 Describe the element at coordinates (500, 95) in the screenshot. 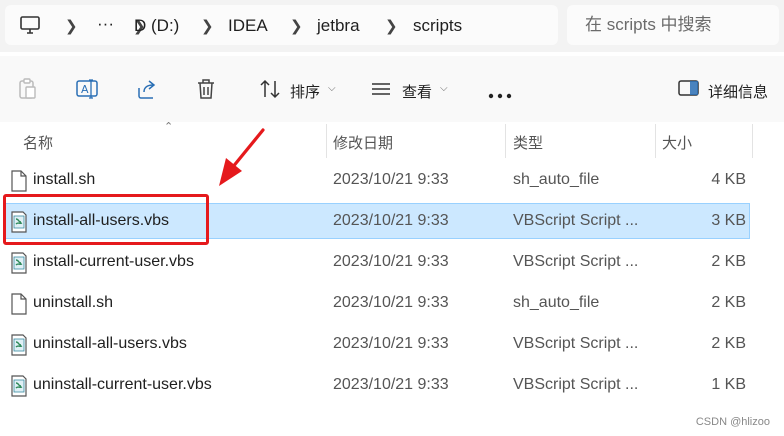

I see `more-options-icon` at that location.